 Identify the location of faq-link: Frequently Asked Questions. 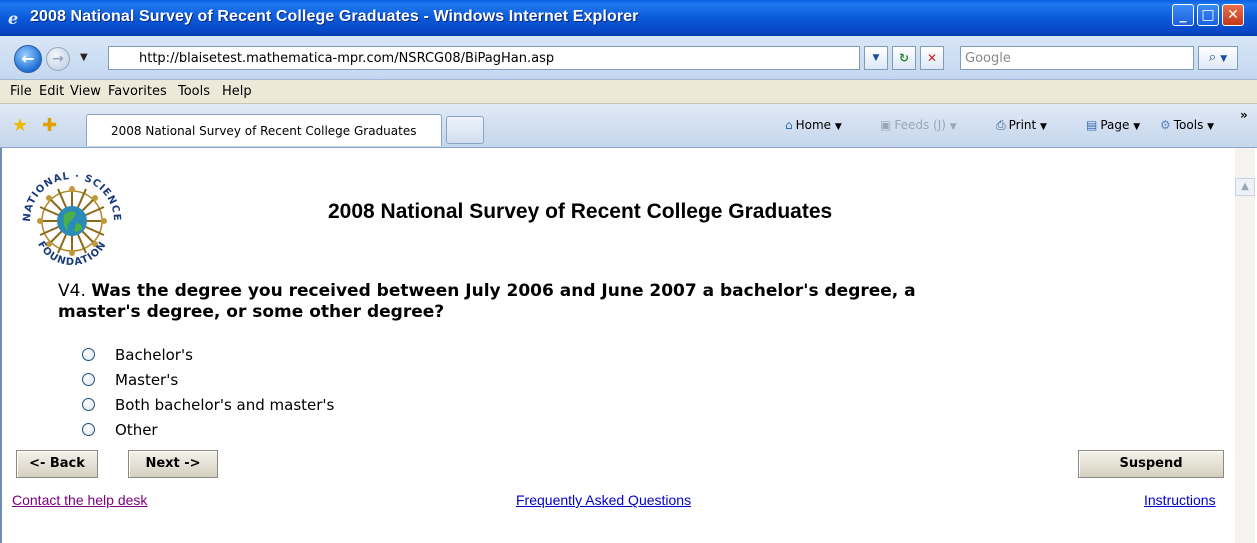
(603, 500).